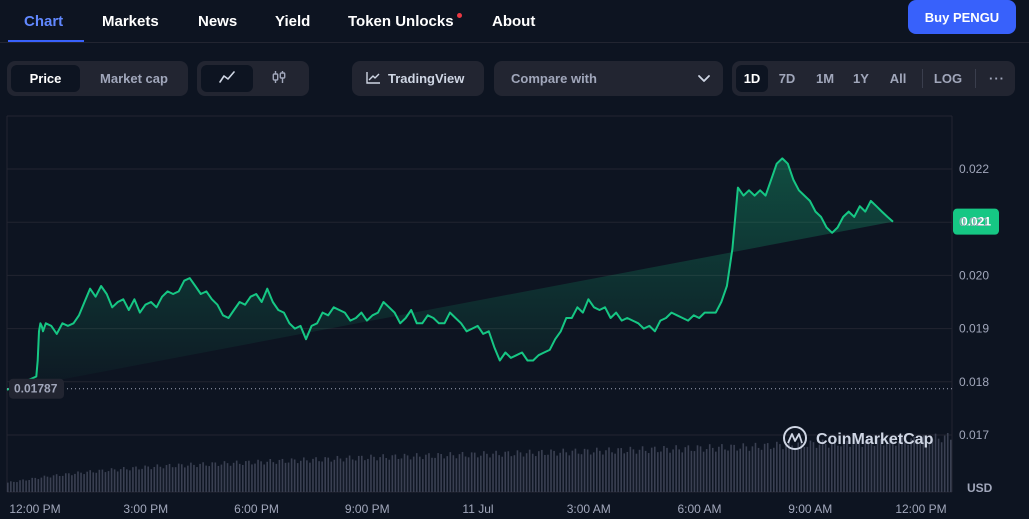 This screenshot has height=519, width=1029. I want to click on currency-label: USD, so click(980, 488).